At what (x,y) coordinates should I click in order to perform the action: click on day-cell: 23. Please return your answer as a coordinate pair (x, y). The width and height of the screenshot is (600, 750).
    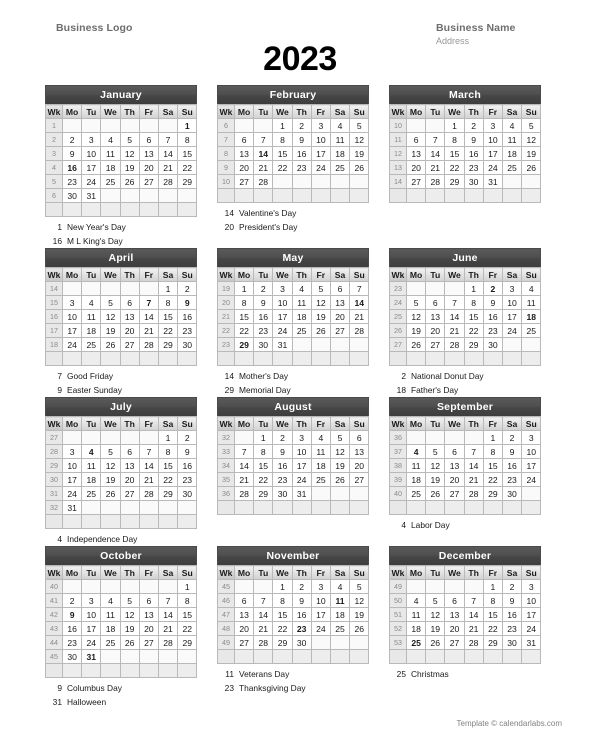
    Looking at the image, I should click on (72, 643).